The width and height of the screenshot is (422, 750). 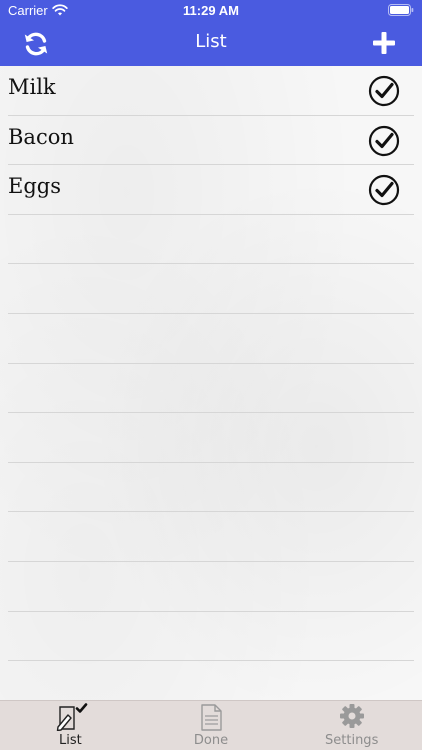 I want to click on list-item: Eggs, so click(x=211, y=190).